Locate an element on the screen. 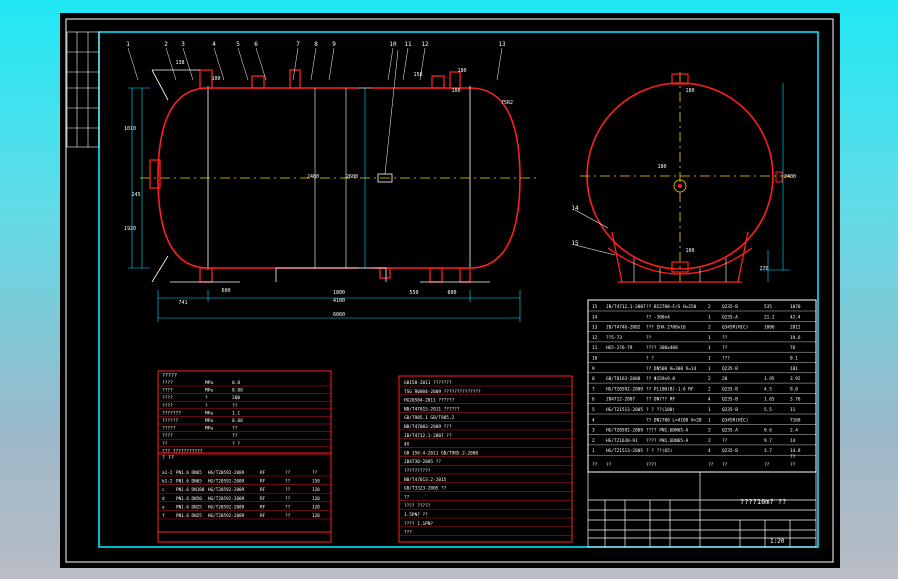 The height and width of the screenshot is (579, 898). spec-line: GB 150.4-2011 GB/T985.2-2008 is located at coordinates (441, 453).